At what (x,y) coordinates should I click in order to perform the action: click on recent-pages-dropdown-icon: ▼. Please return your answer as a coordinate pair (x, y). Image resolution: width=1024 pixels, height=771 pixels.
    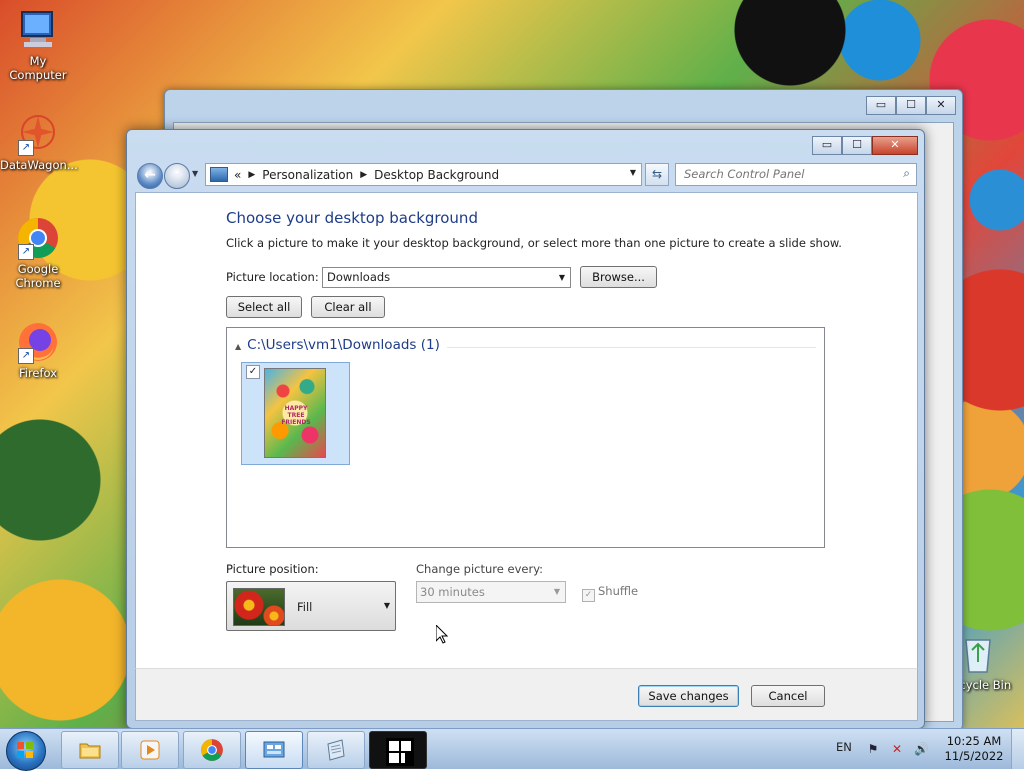
    Looking at the image, I should click on (195, 173).